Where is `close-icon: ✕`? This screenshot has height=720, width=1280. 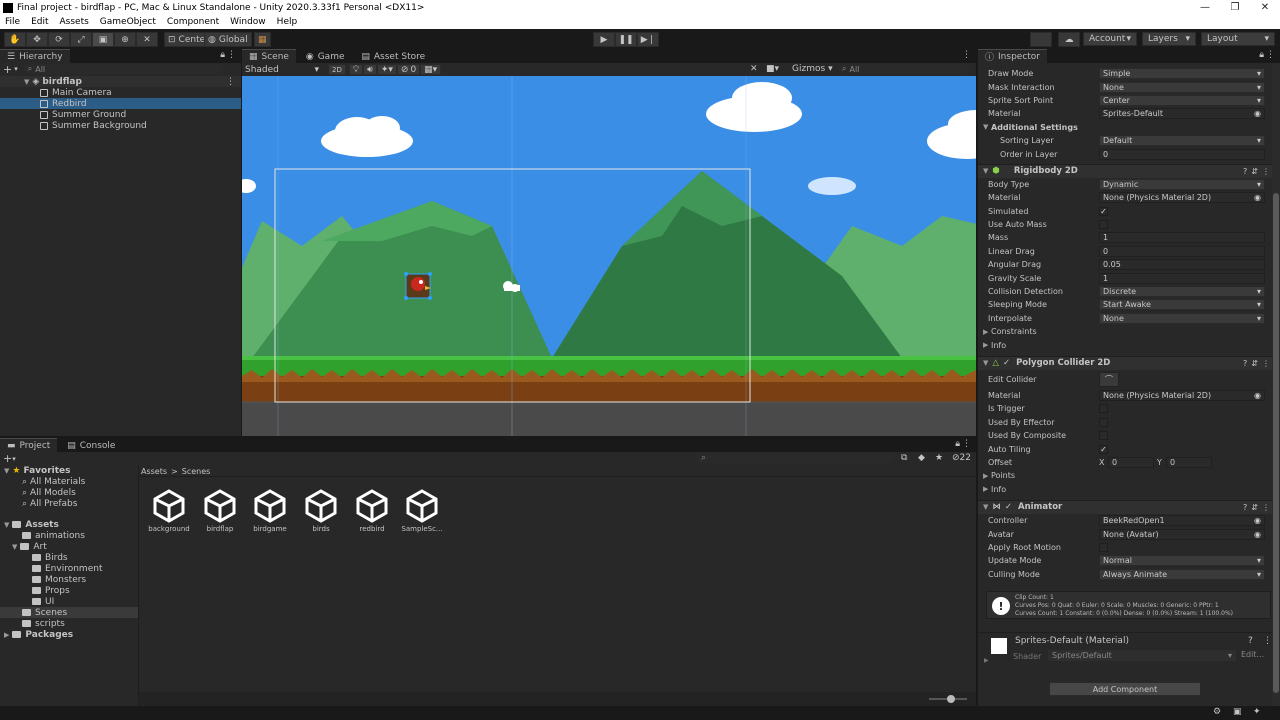 close-icon: ✕ is located at coordinates (1265, 7).